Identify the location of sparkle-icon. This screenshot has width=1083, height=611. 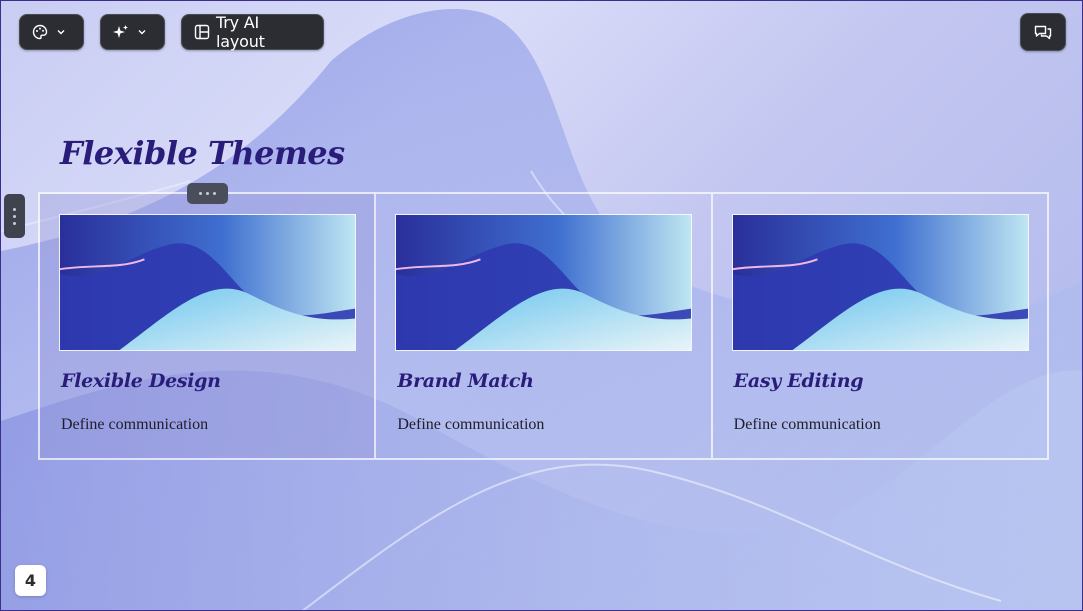
(121, 32).